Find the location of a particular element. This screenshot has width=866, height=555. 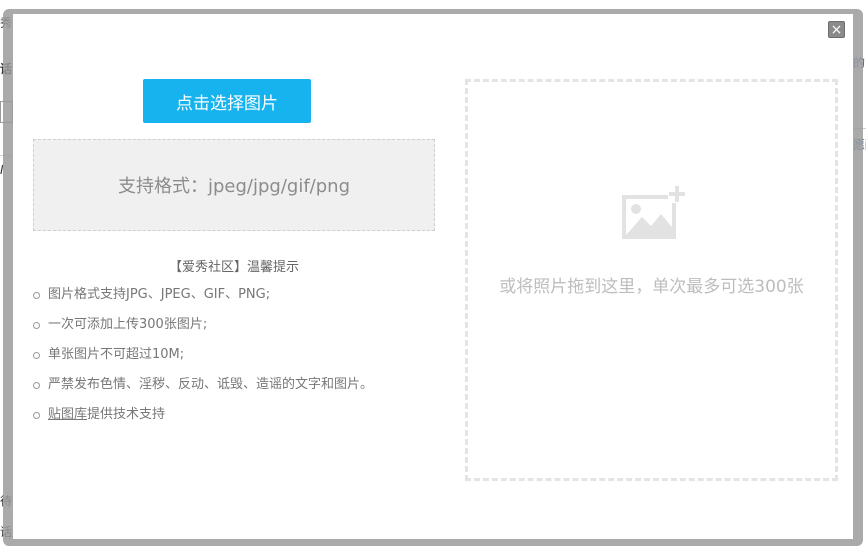

close-button: × is located at coordinates (836, 29).